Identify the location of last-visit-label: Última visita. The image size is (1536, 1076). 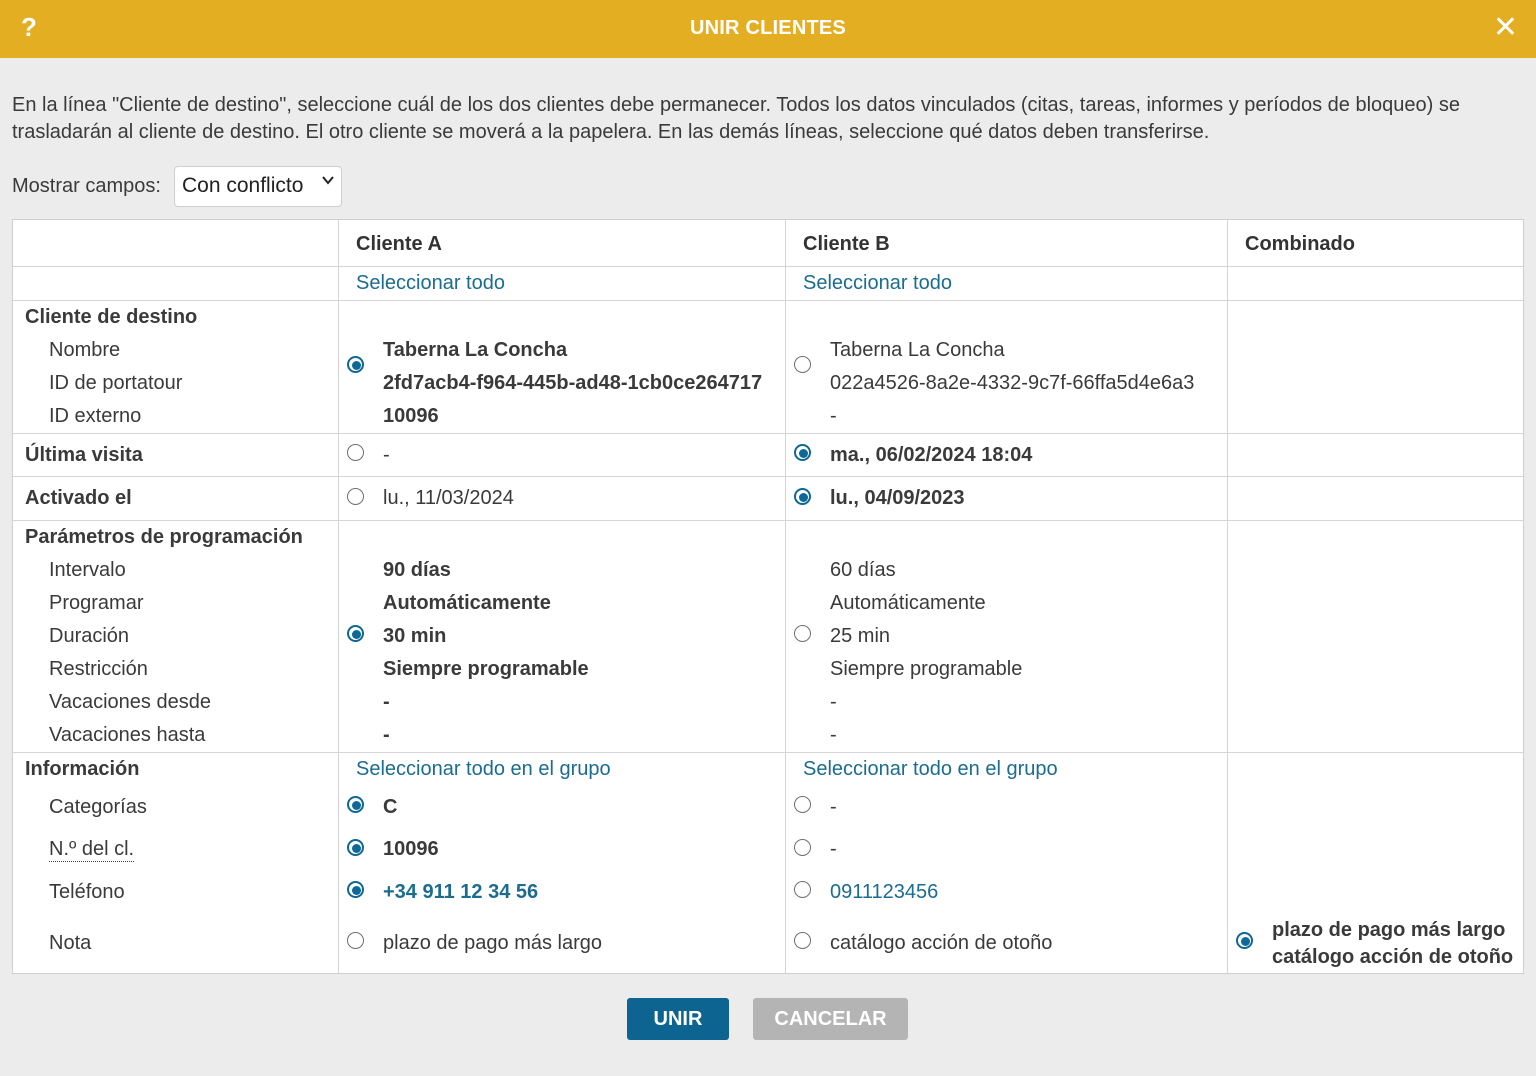
(84, 455).